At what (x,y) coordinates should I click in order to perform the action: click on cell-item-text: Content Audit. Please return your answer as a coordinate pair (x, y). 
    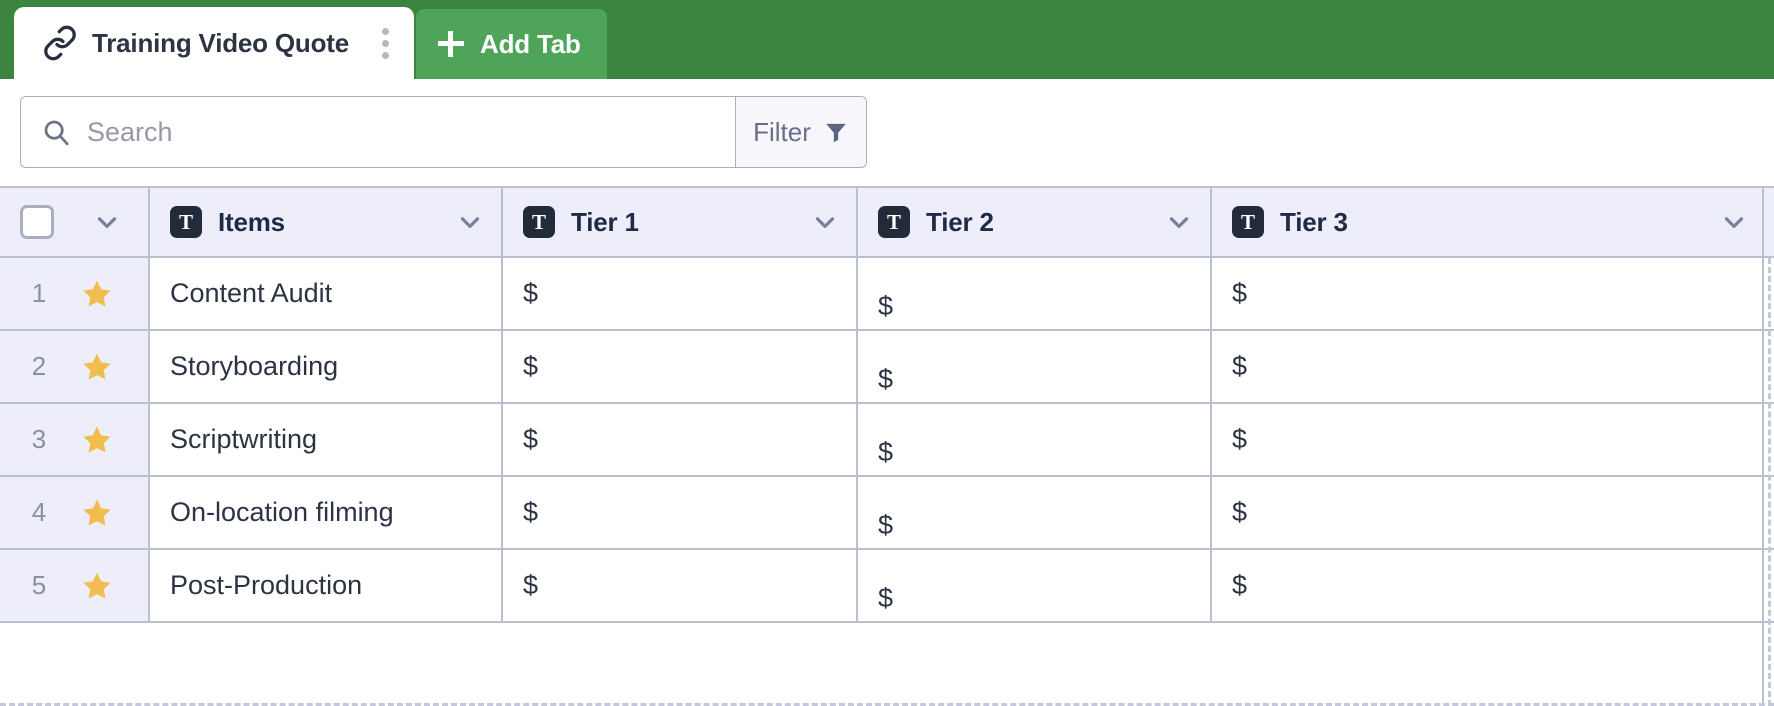
    Looking at the image, I should click on (251, 293).